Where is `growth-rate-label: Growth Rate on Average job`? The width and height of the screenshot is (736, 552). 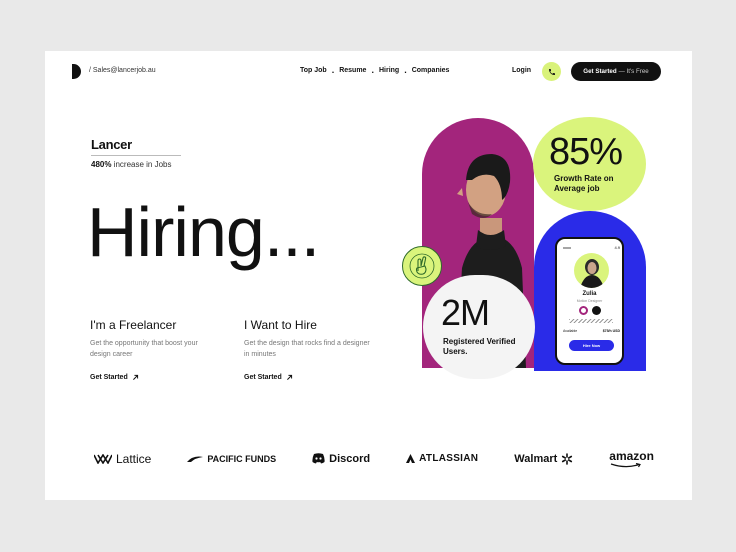 growth-rate-label: Growth Rate on Average job is located at coordinates (584, 183).